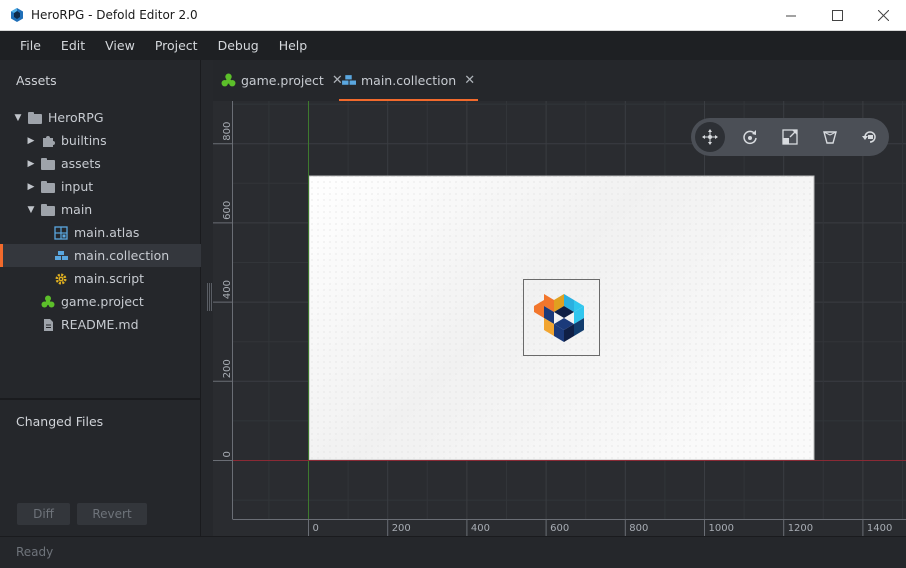 The width and height of the screenshot is (906, 568). What do you see at coordinates (120, 45) in the screenshot?
I see `menu-view: View` at bounding box center [120, 45].